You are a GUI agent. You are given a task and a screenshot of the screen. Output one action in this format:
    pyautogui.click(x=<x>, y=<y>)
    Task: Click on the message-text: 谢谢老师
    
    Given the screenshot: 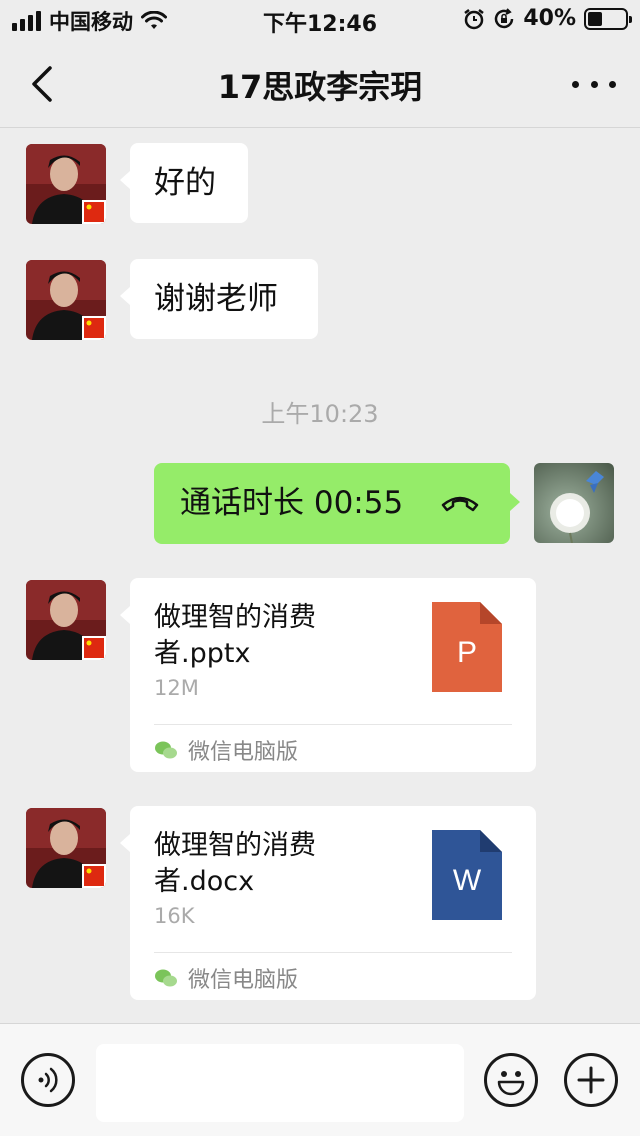 What is the action you would take?
    pyautogui.click(x=216, y=299)
    